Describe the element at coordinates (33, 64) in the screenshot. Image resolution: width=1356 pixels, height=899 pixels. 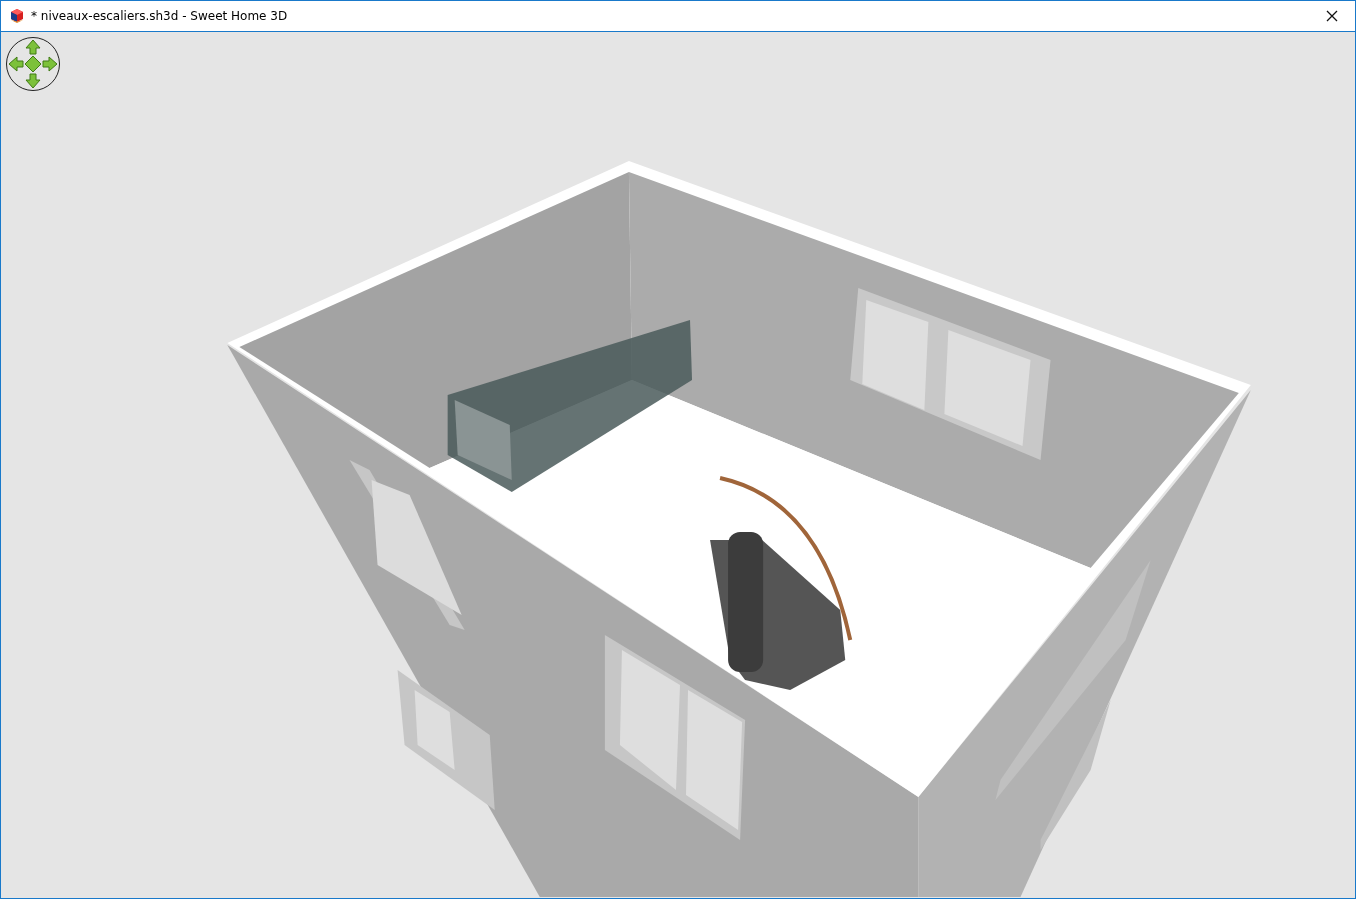
I see `navigation-arrows-icon` at that location.